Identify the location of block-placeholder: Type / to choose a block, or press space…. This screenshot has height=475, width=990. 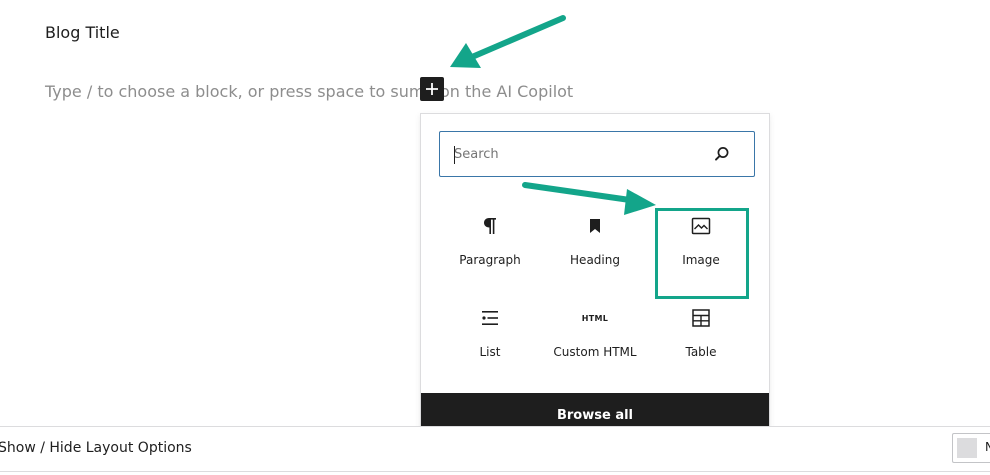
(309, 91).